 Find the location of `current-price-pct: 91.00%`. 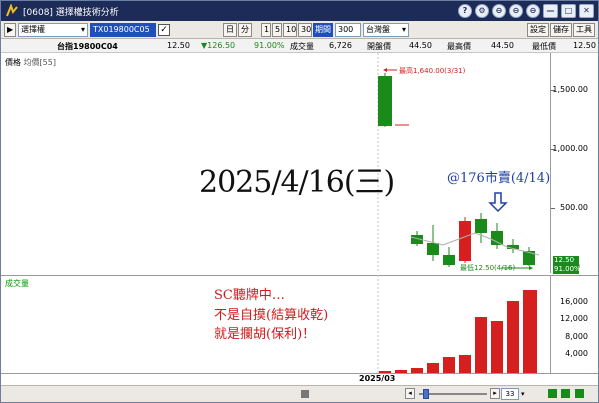

current-price-pct: 91.00% is located at coordinates (567, 269).